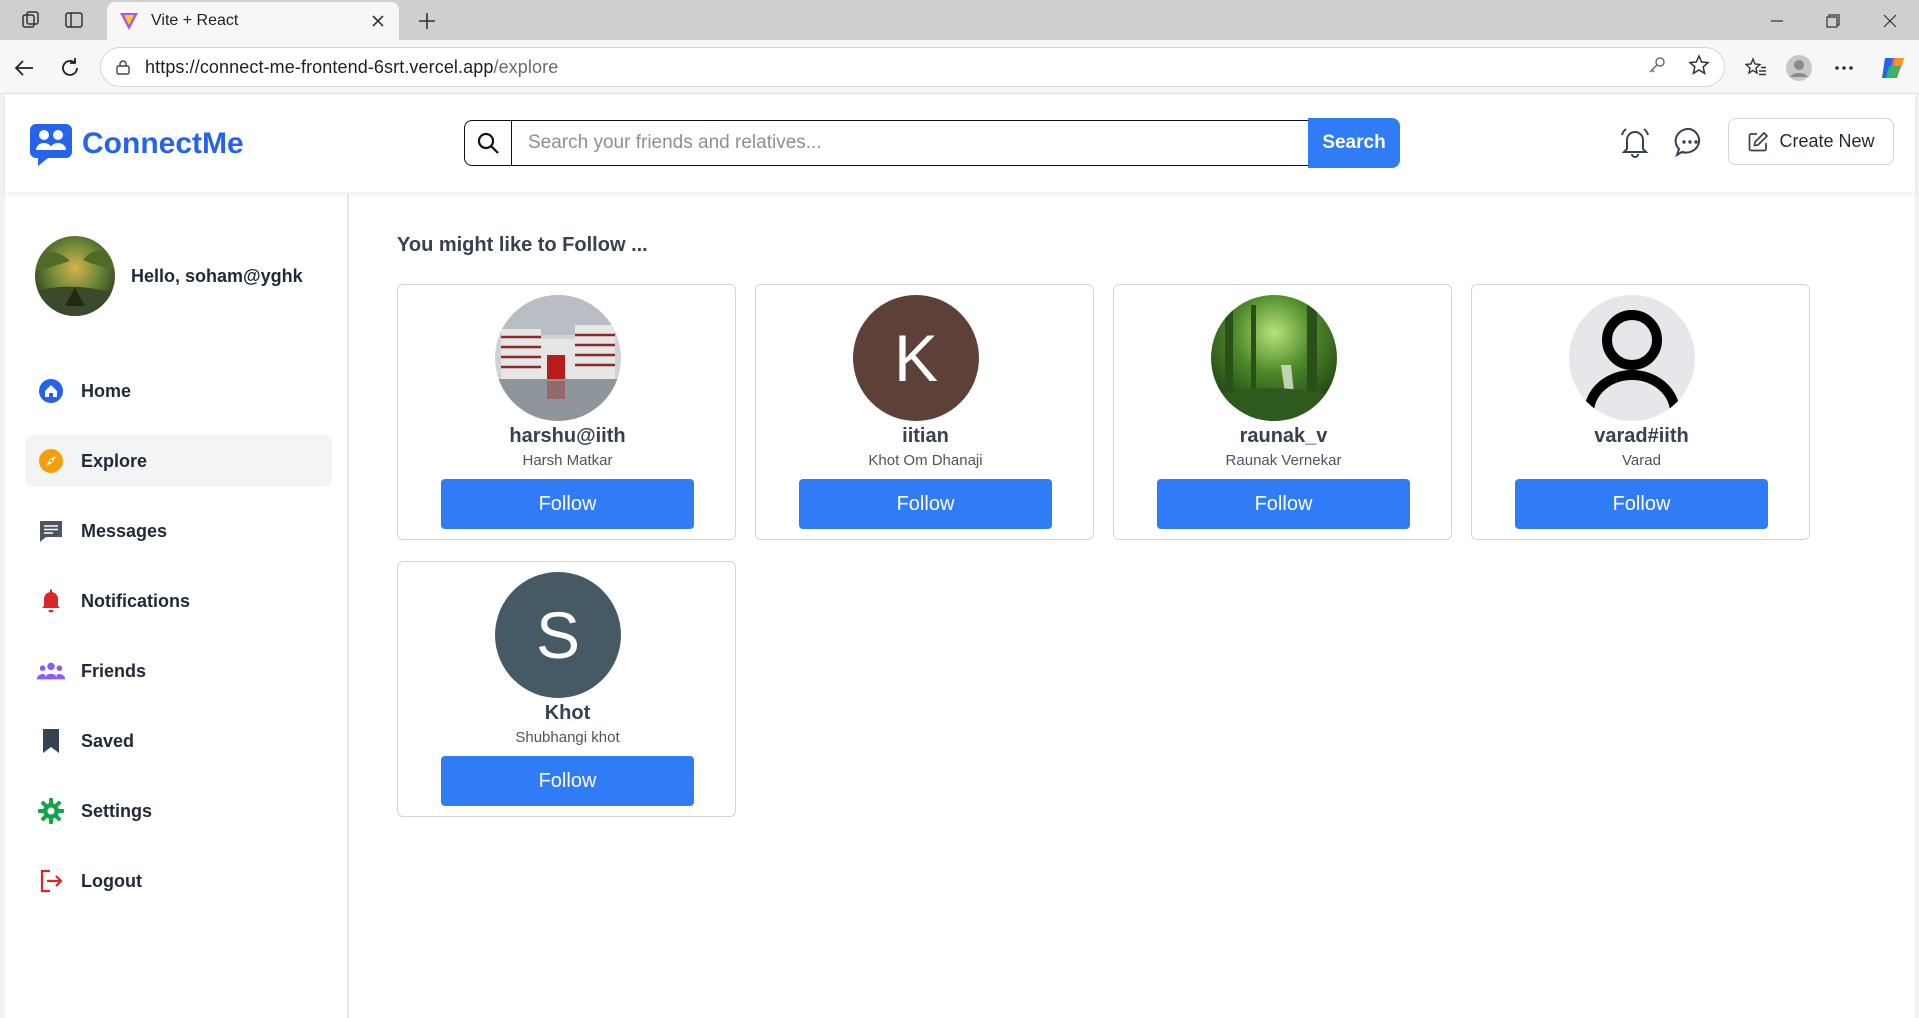 Image resolution: width=1919 pixels, height=1018 pixels. I want to click on home-icon, so click(51, 391).